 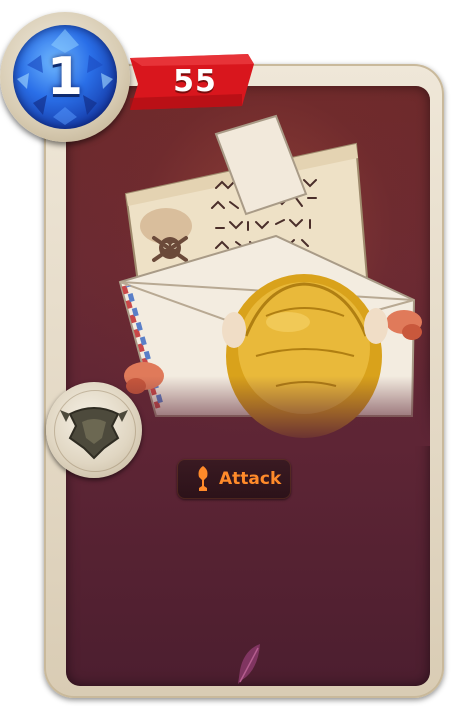 I want to click on keyword-label: Attack, so click(x=250, y=479).